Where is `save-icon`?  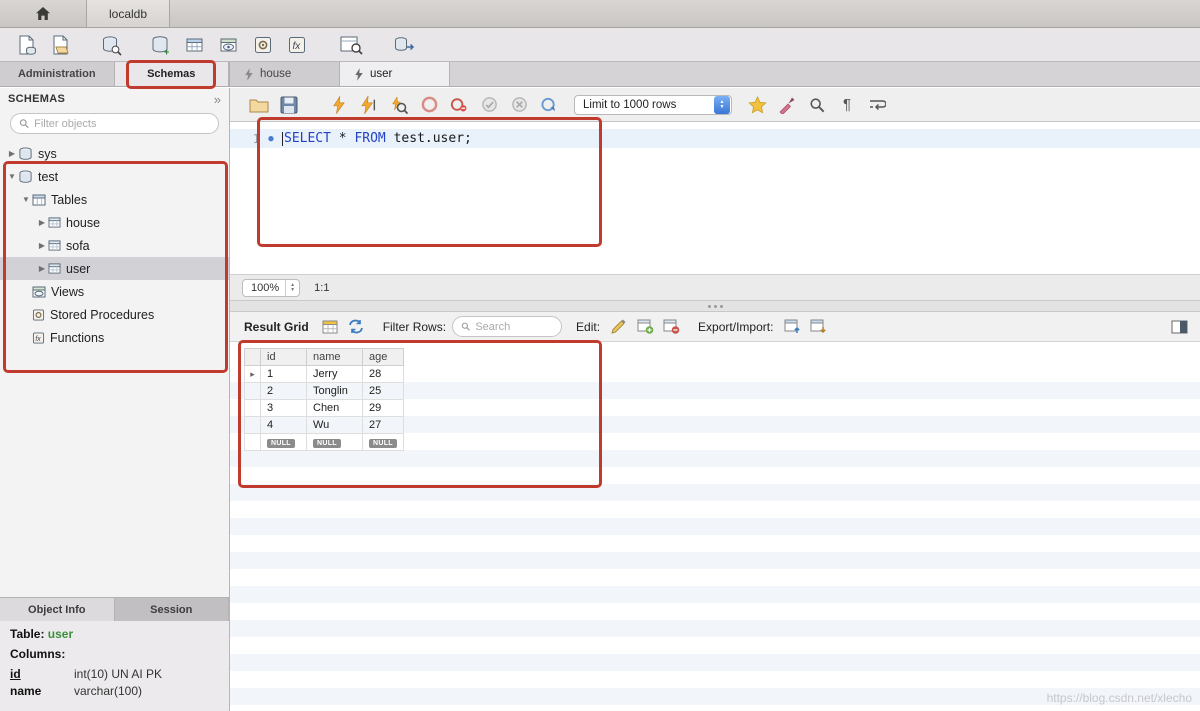
save-icon is located at coordinates (289, 105).